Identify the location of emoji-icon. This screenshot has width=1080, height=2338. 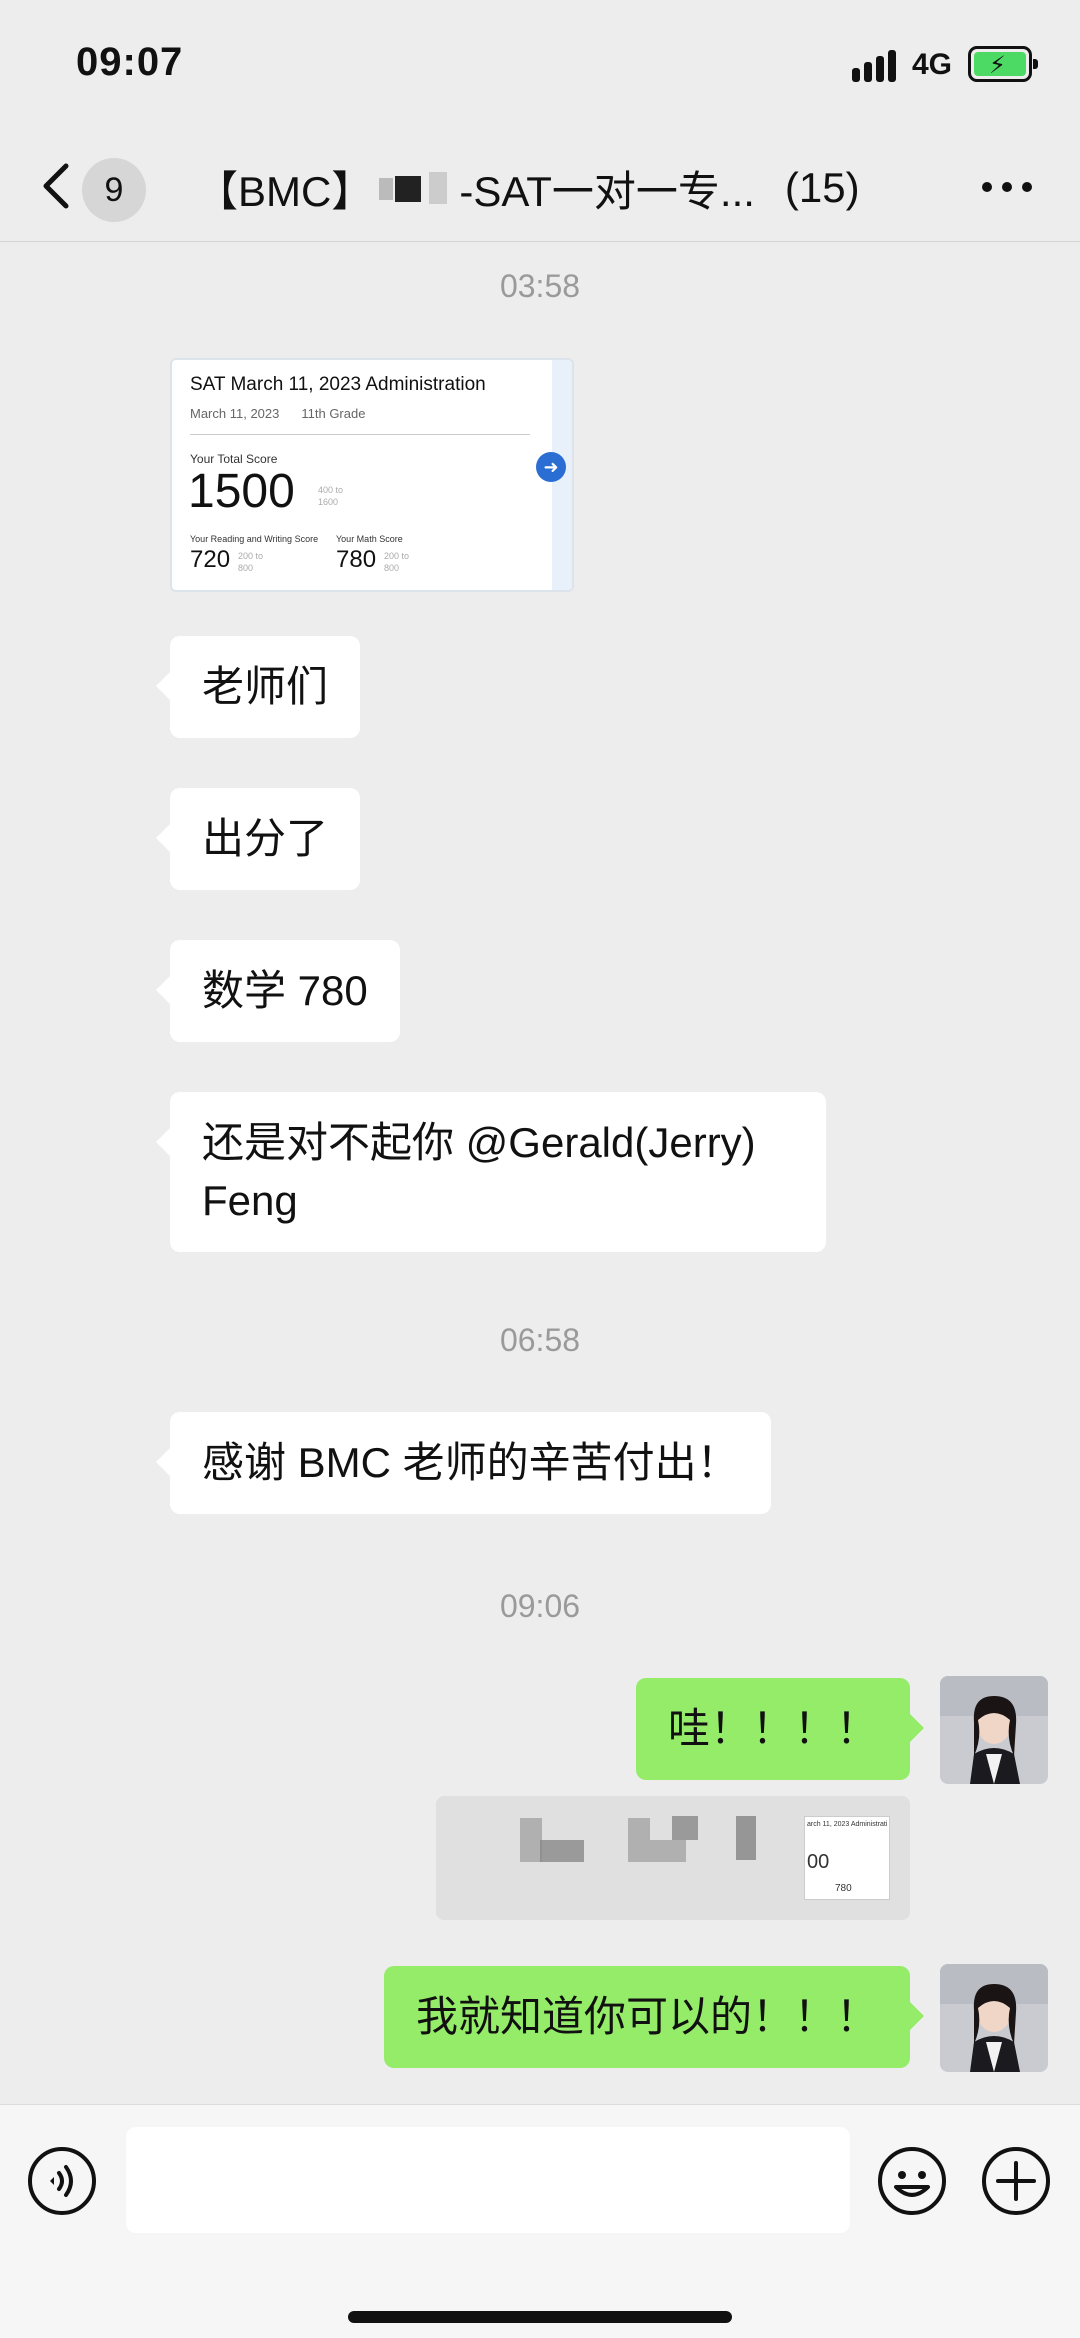
(912, 2181).